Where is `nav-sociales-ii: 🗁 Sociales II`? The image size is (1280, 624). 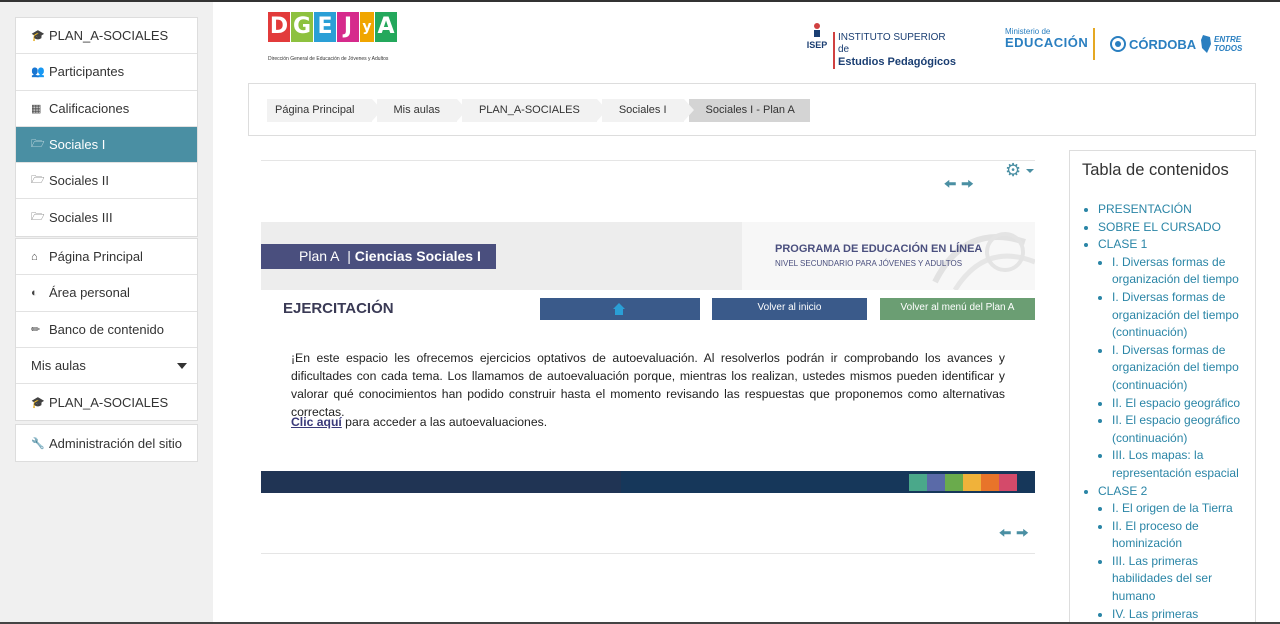
nav-sociales-ii: 🗁 Sociales II is located at coordinates (106, 181).